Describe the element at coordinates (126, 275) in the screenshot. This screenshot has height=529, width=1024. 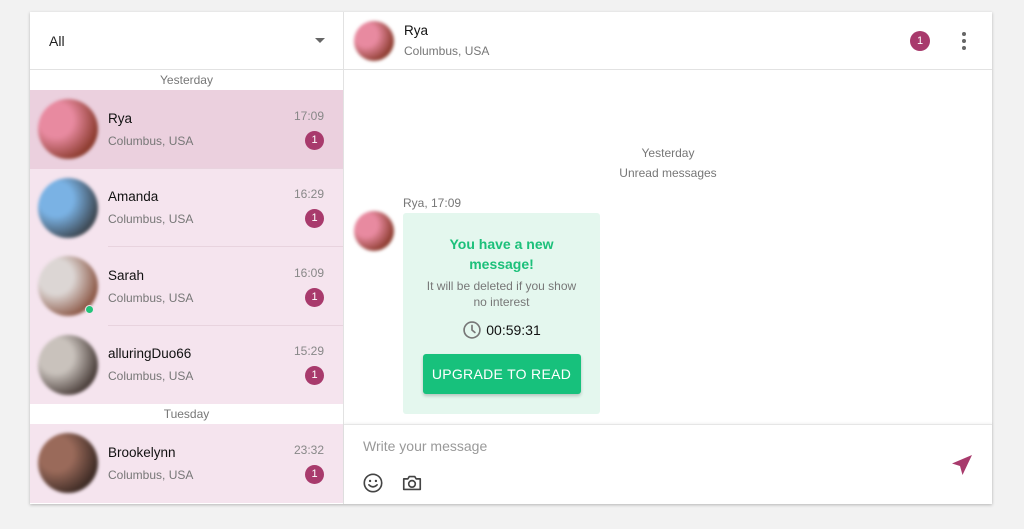
I see `conversation-name: Sarah` at that location.